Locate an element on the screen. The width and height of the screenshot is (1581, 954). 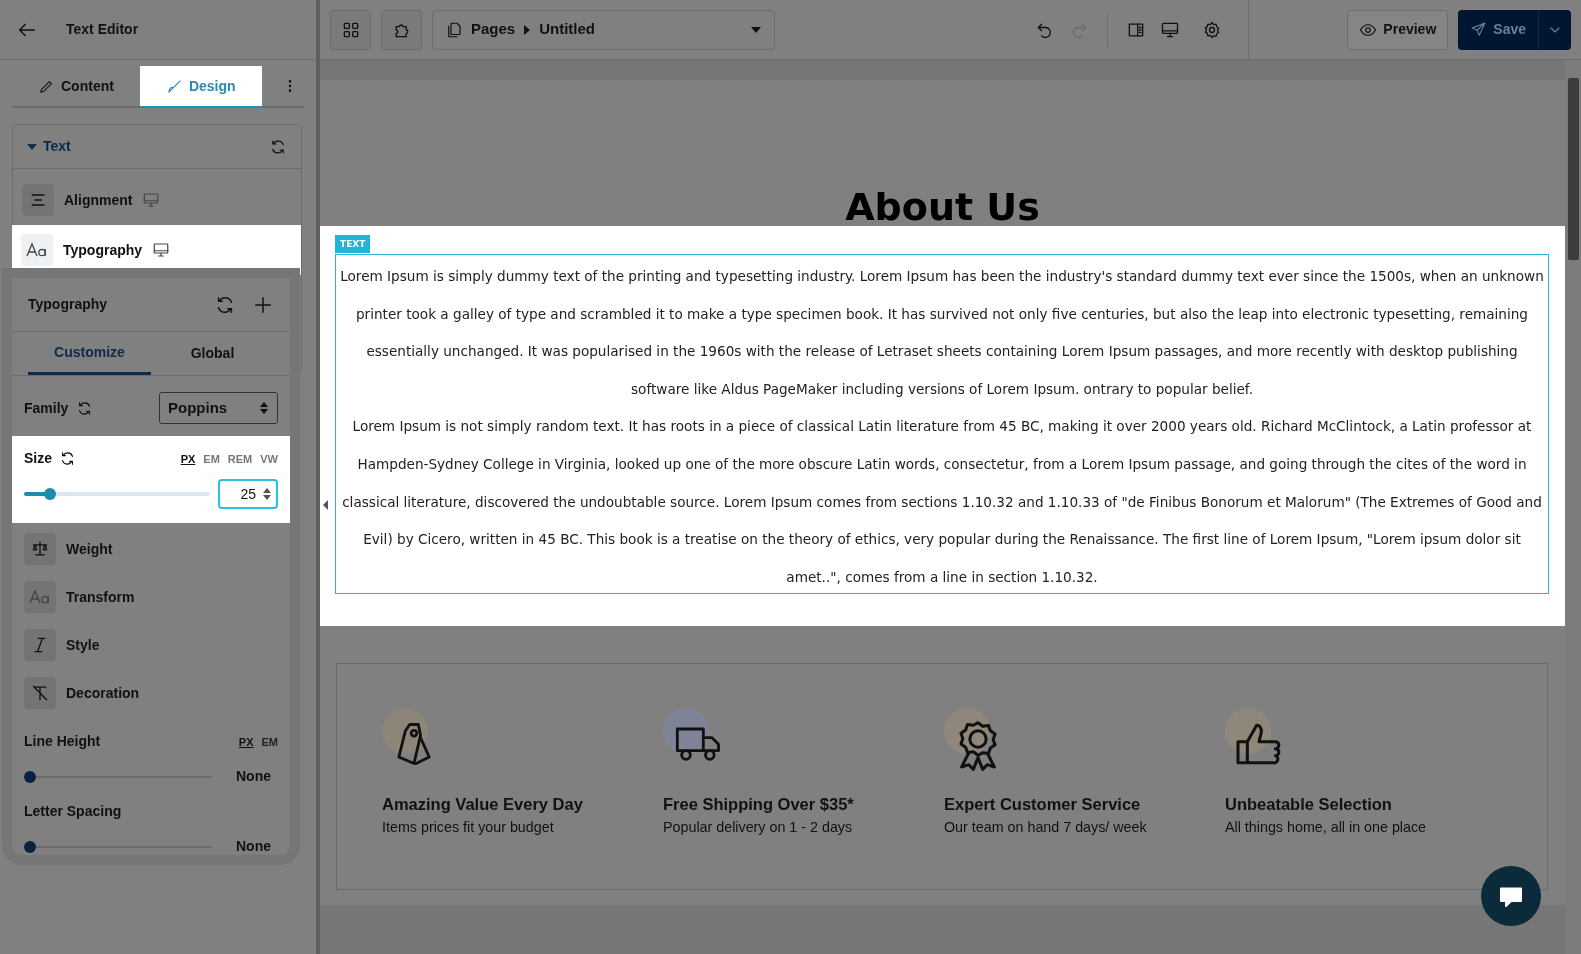
option-label: Transform is located at coordinates (100, 597).